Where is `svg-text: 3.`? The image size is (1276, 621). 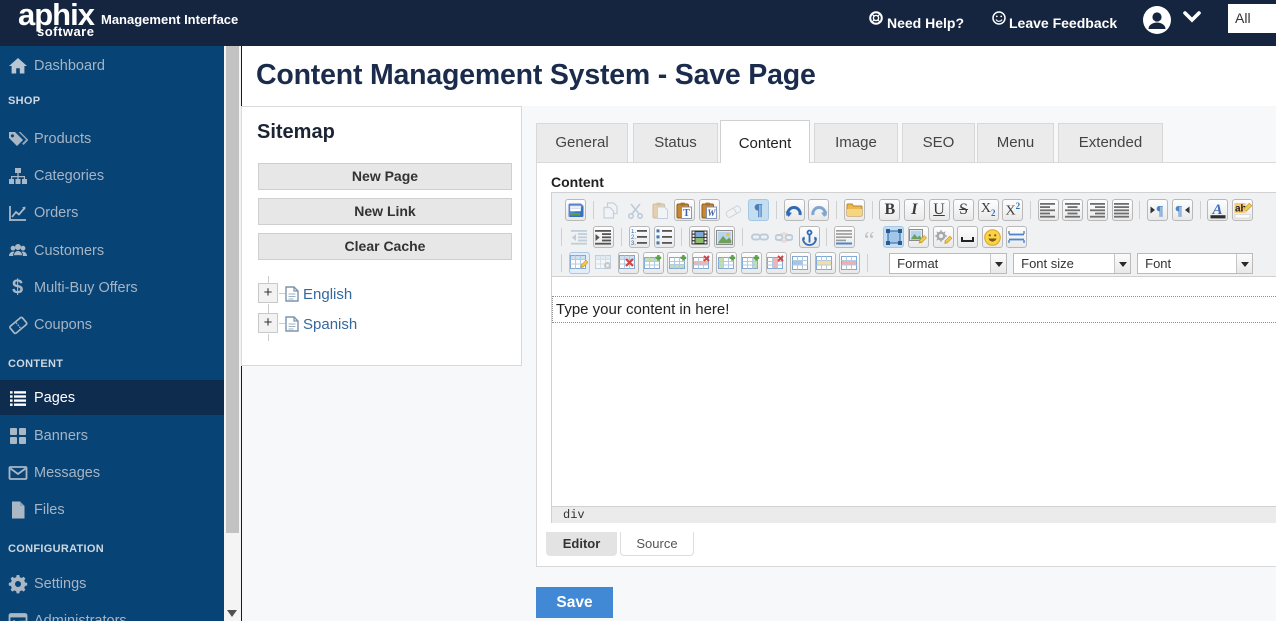 svg-text: 3. is located at coordinates (633, 243).